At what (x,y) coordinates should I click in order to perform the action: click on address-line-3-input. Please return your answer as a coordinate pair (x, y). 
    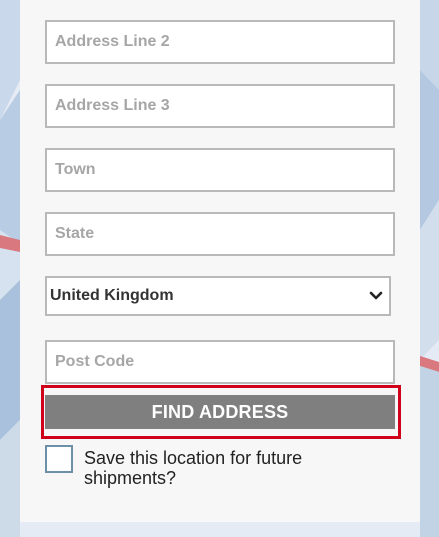
    Looking at the image, I should click on (220, 106).